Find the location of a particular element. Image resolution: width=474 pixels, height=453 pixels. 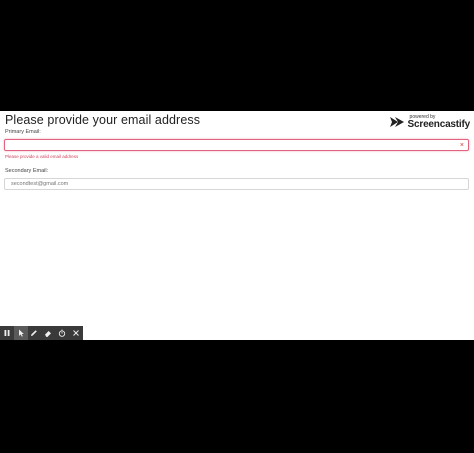

pen-icon is located at coordinates (34, 333).